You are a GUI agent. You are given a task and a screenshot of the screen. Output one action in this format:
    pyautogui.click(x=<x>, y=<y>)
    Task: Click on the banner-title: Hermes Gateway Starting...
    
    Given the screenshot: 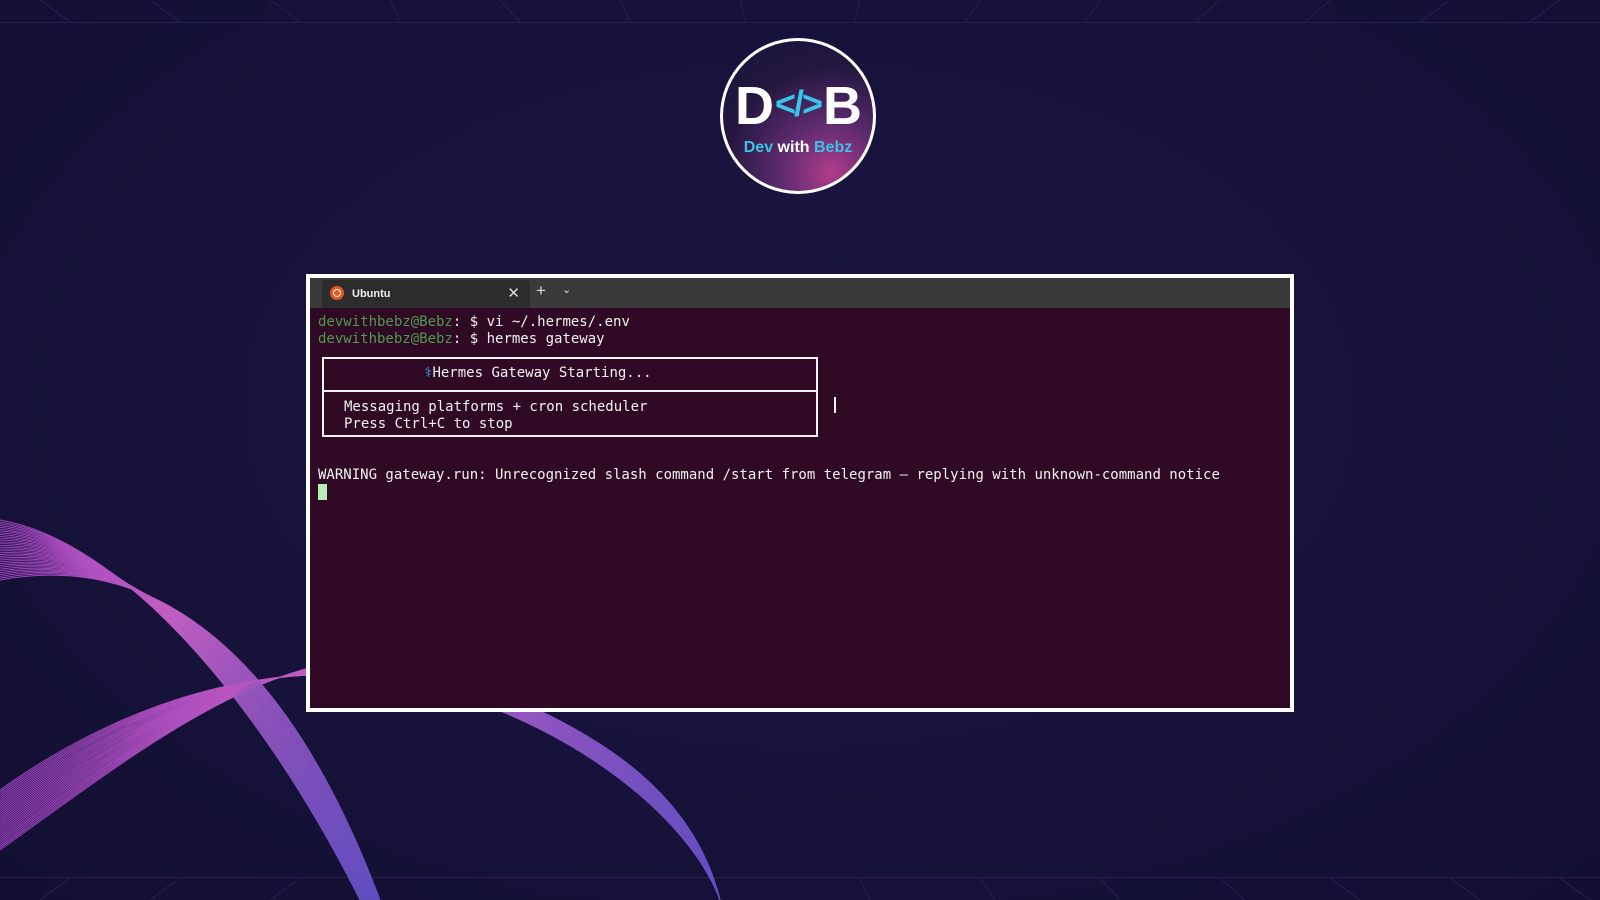 What is the action you would take?
    pyautogui.click(x=542, y=373)
    